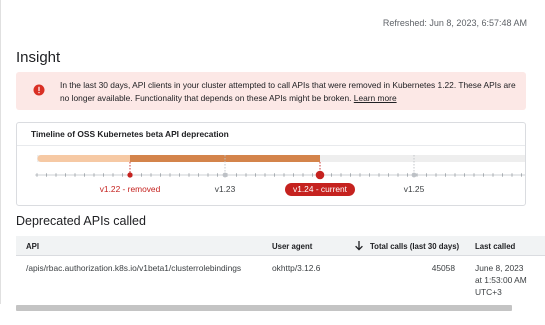 The width and height of the screenshot is (545, 325). What do you see at coordinates (320, 175) in the screenshot?
I see `current-marker` at bounding box center [320, 175].